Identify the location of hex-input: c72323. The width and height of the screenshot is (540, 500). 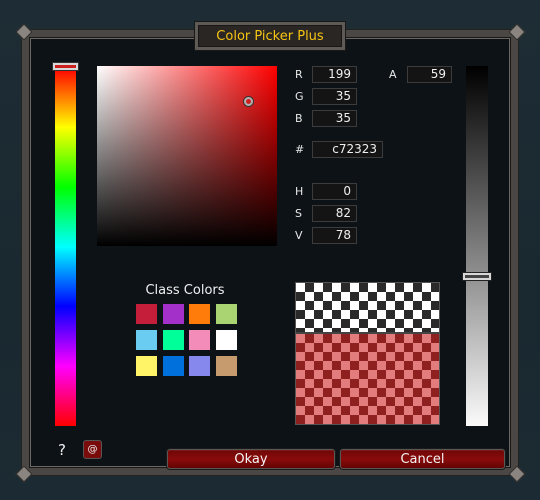
(347, 149).